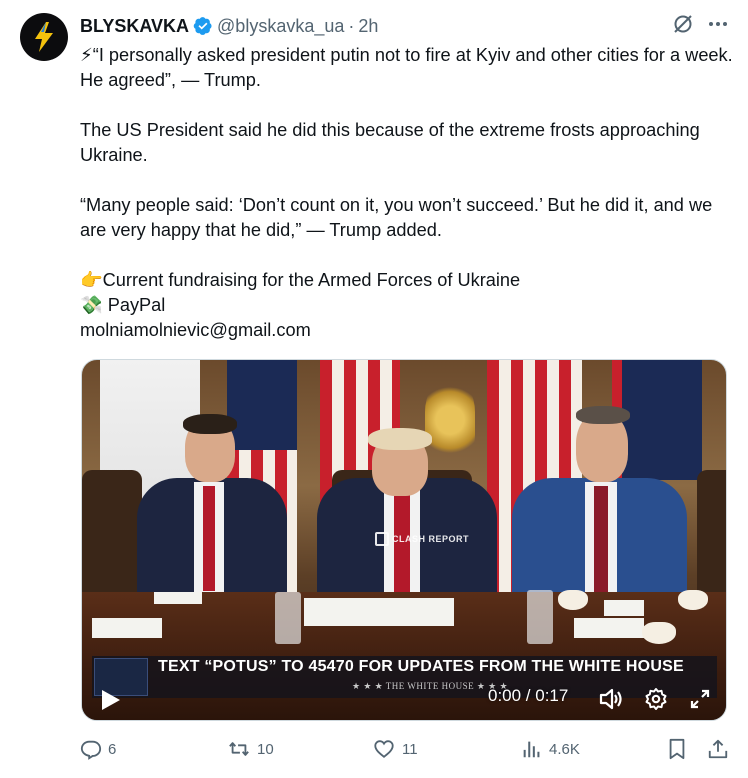 This screenshot has height=778, width=748. I want to click on fullscreen-icon, so click(700, 699).